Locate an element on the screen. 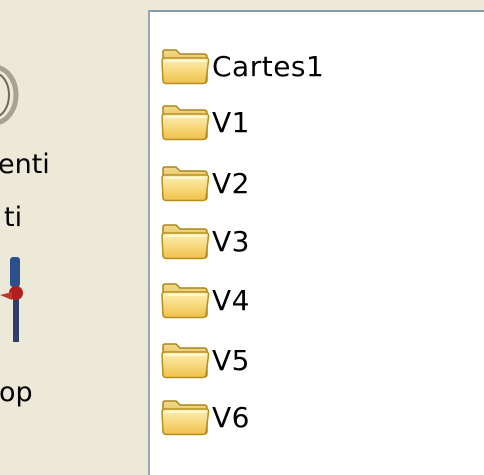  left-panel-item-label: ti is located at coordinates (13, 218).